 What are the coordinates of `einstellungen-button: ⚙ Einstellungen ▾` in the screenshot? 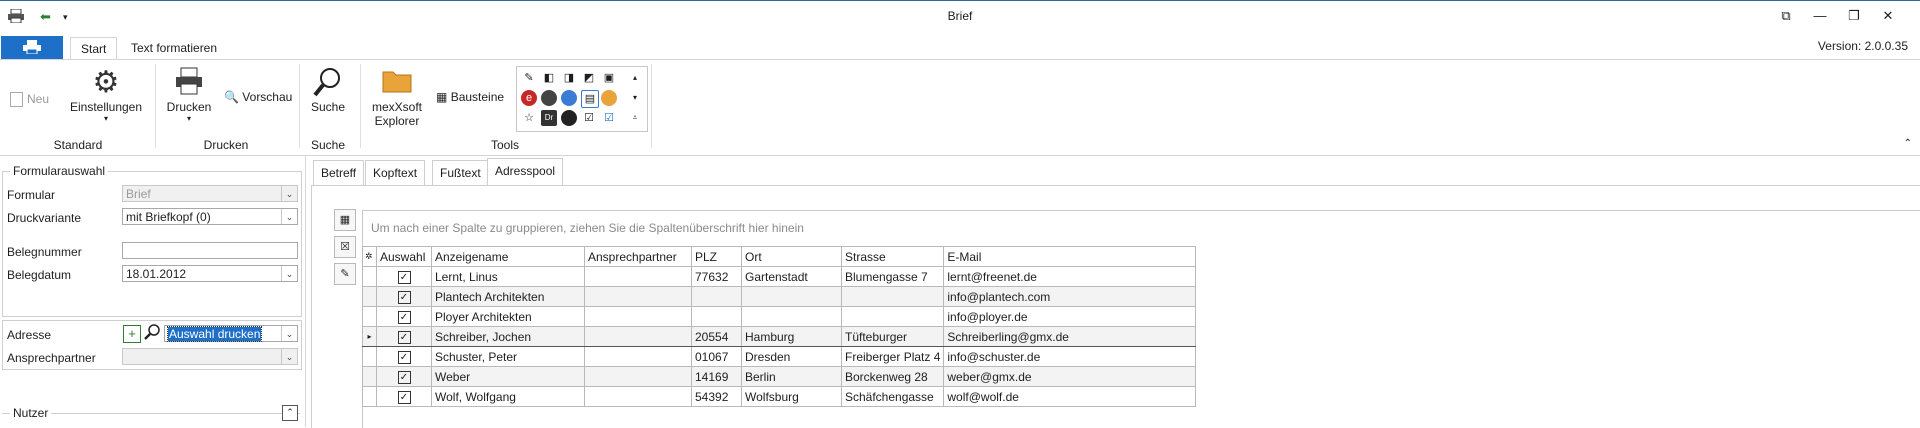 It's located at (106, 94).